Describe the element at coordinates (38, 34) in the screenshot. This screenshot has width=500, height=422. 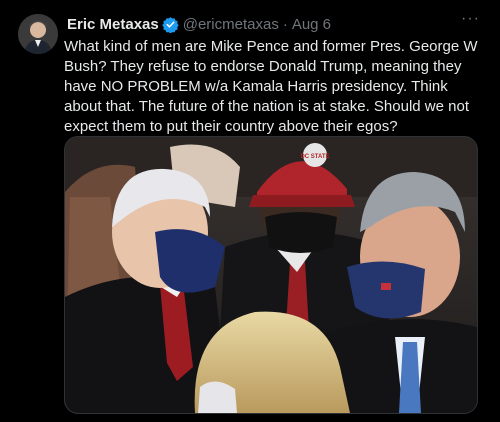
I see `author-avatar` at that location.